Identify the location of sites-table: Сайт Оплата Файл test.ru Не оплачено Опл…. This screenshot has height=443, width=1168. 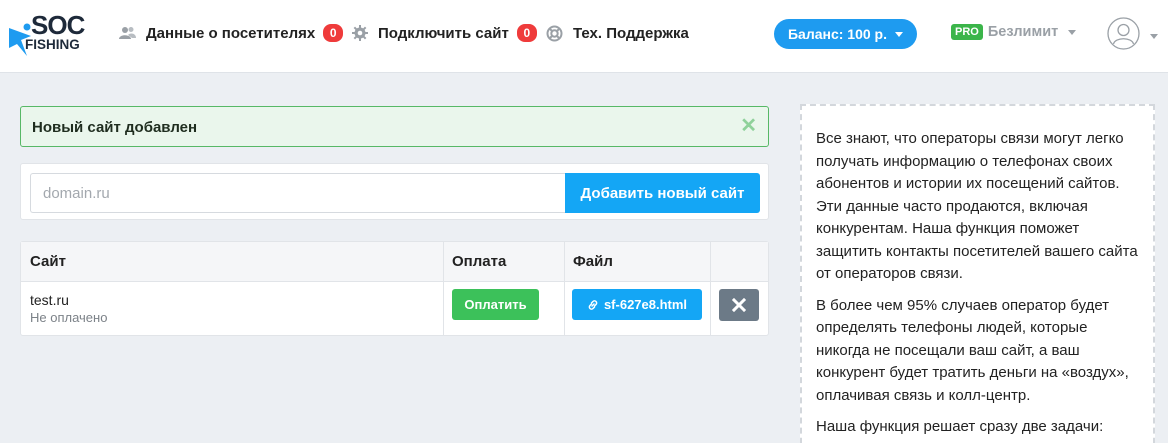
(394, 288).